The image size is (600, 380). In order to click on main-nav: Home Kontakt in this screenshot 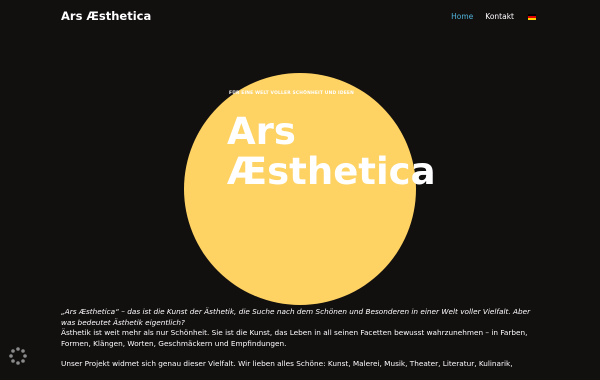, I will do `click(493, 16)`.